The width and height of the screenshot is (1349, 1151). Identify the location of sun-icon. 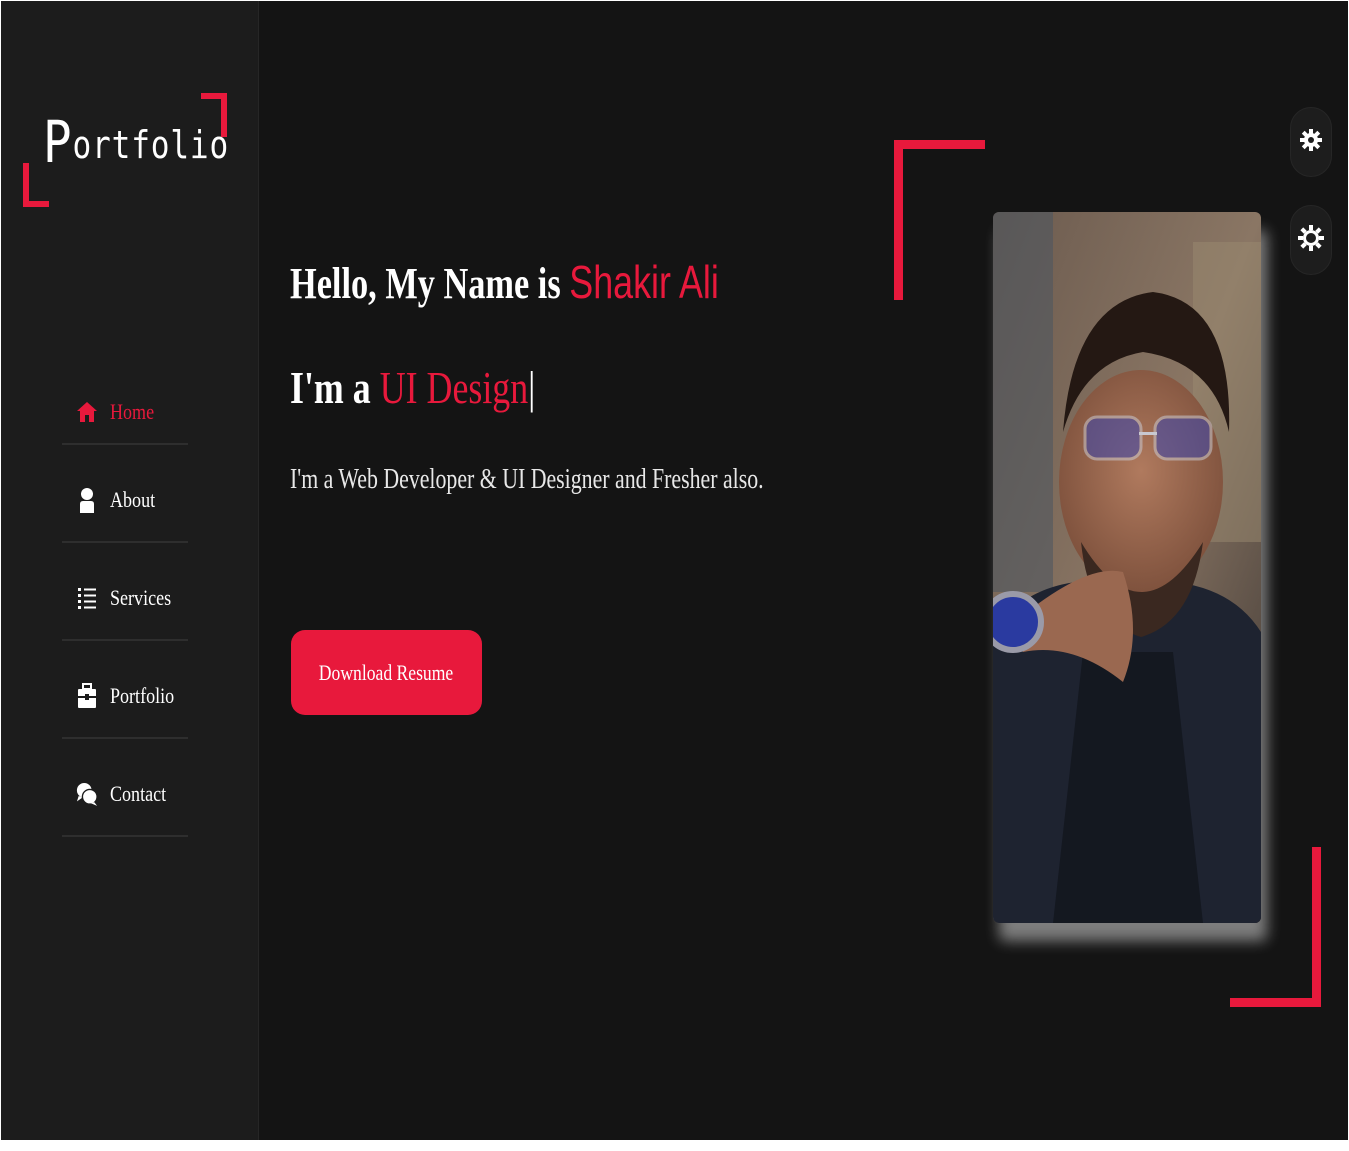
(1311, 240).